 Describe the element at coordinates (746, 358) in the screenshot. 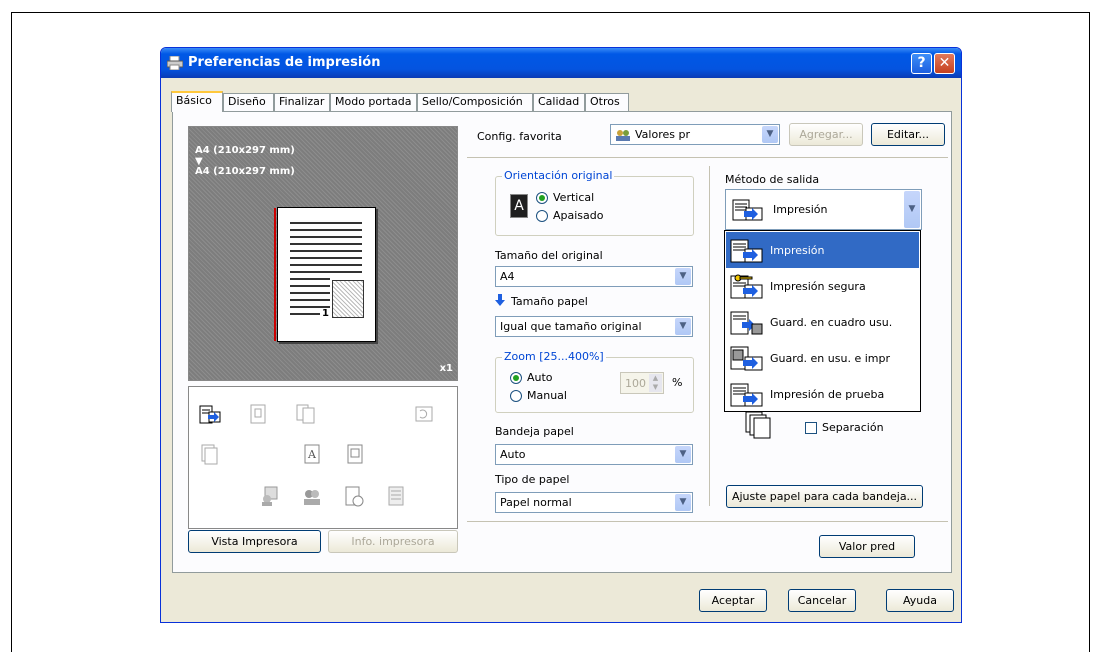

I see `save-and-print-icon` at that location.